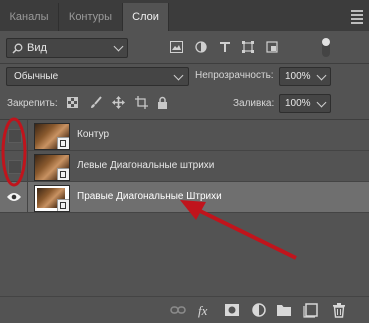  What do you see at coordinates (246, 233) in the screenshot?
I see `red-arrow-shaft` at bounding box center [246, 233].